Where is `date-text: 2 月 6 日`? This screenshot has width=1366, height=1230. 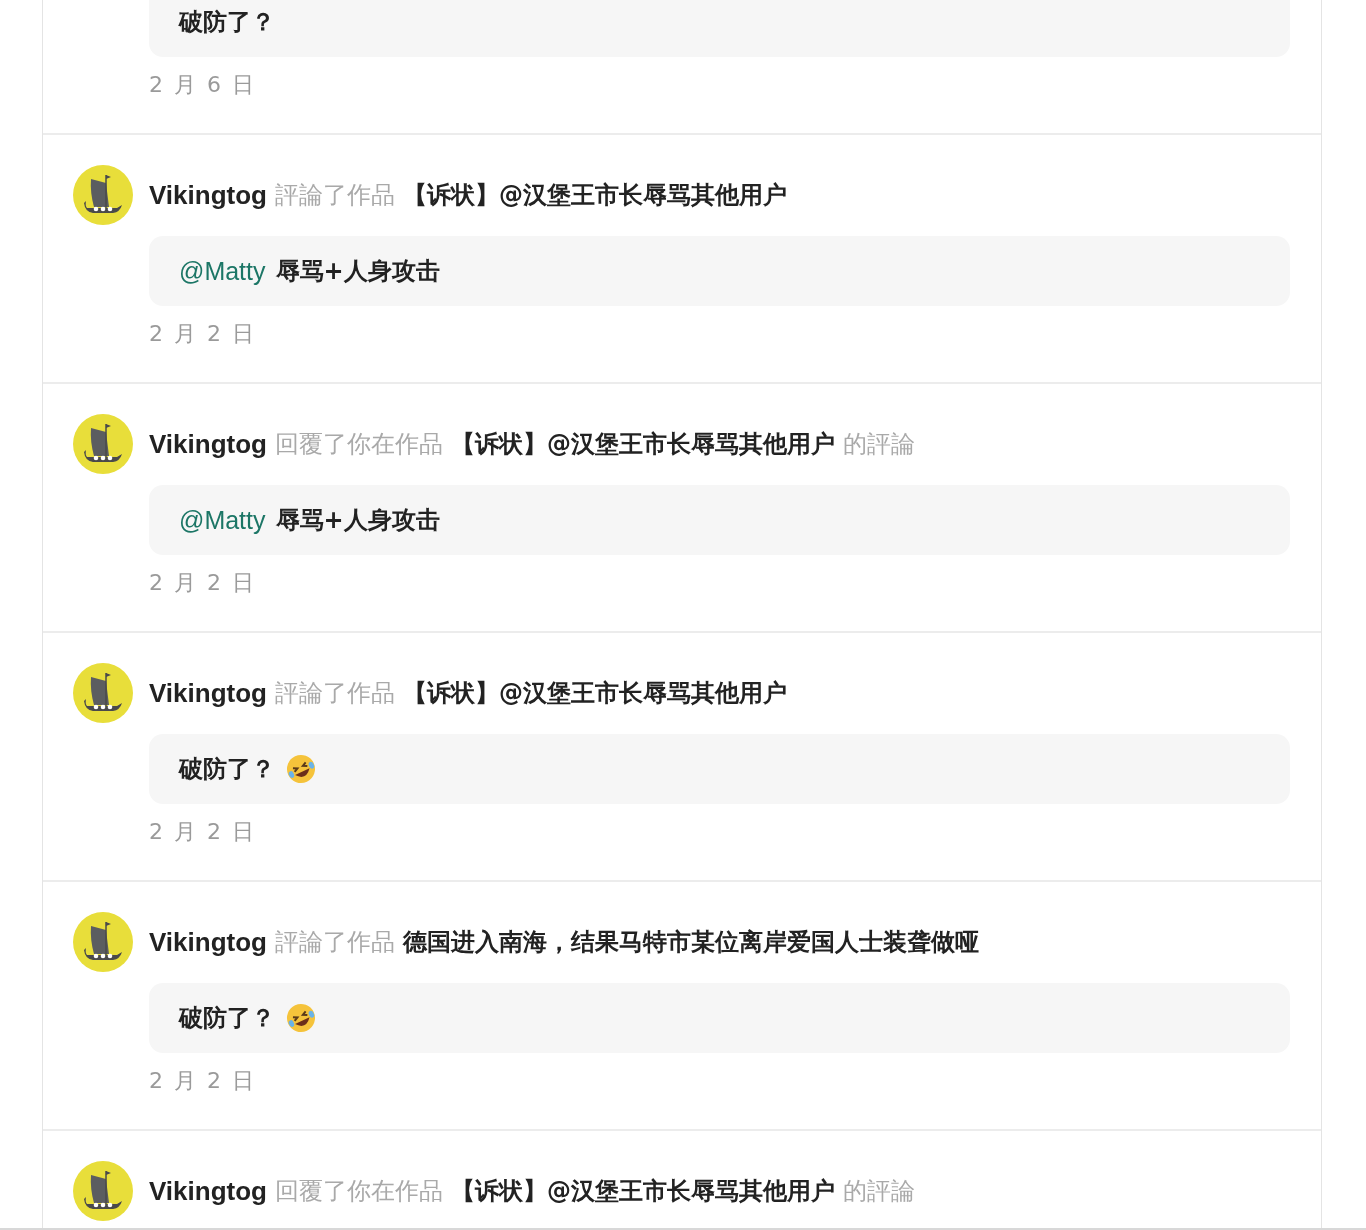
date-text: 2 月 6 日 is located at coordinates (202, 85).